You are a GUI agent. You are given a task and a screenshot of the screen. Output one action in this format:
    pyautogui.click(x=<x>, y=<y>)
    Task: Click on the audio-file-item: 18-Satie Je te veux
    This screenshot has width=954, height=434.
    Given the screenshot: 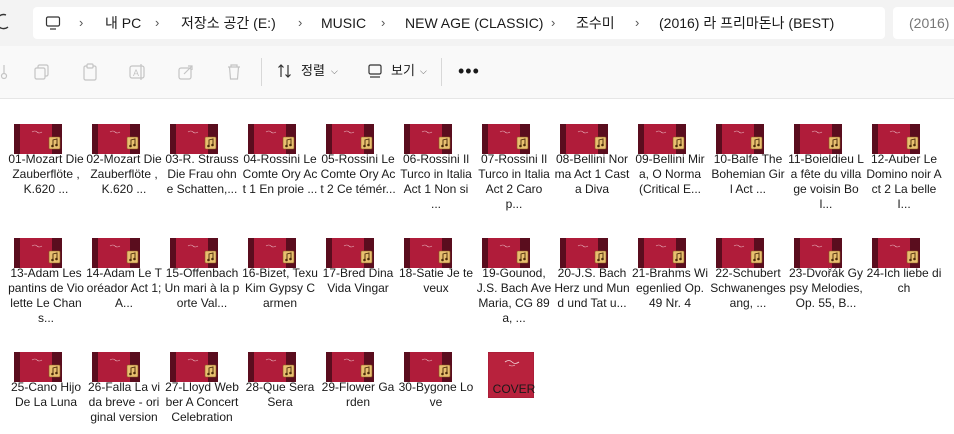 What is the action you would take?
    pyautogui.click(x=436, y=293)
    